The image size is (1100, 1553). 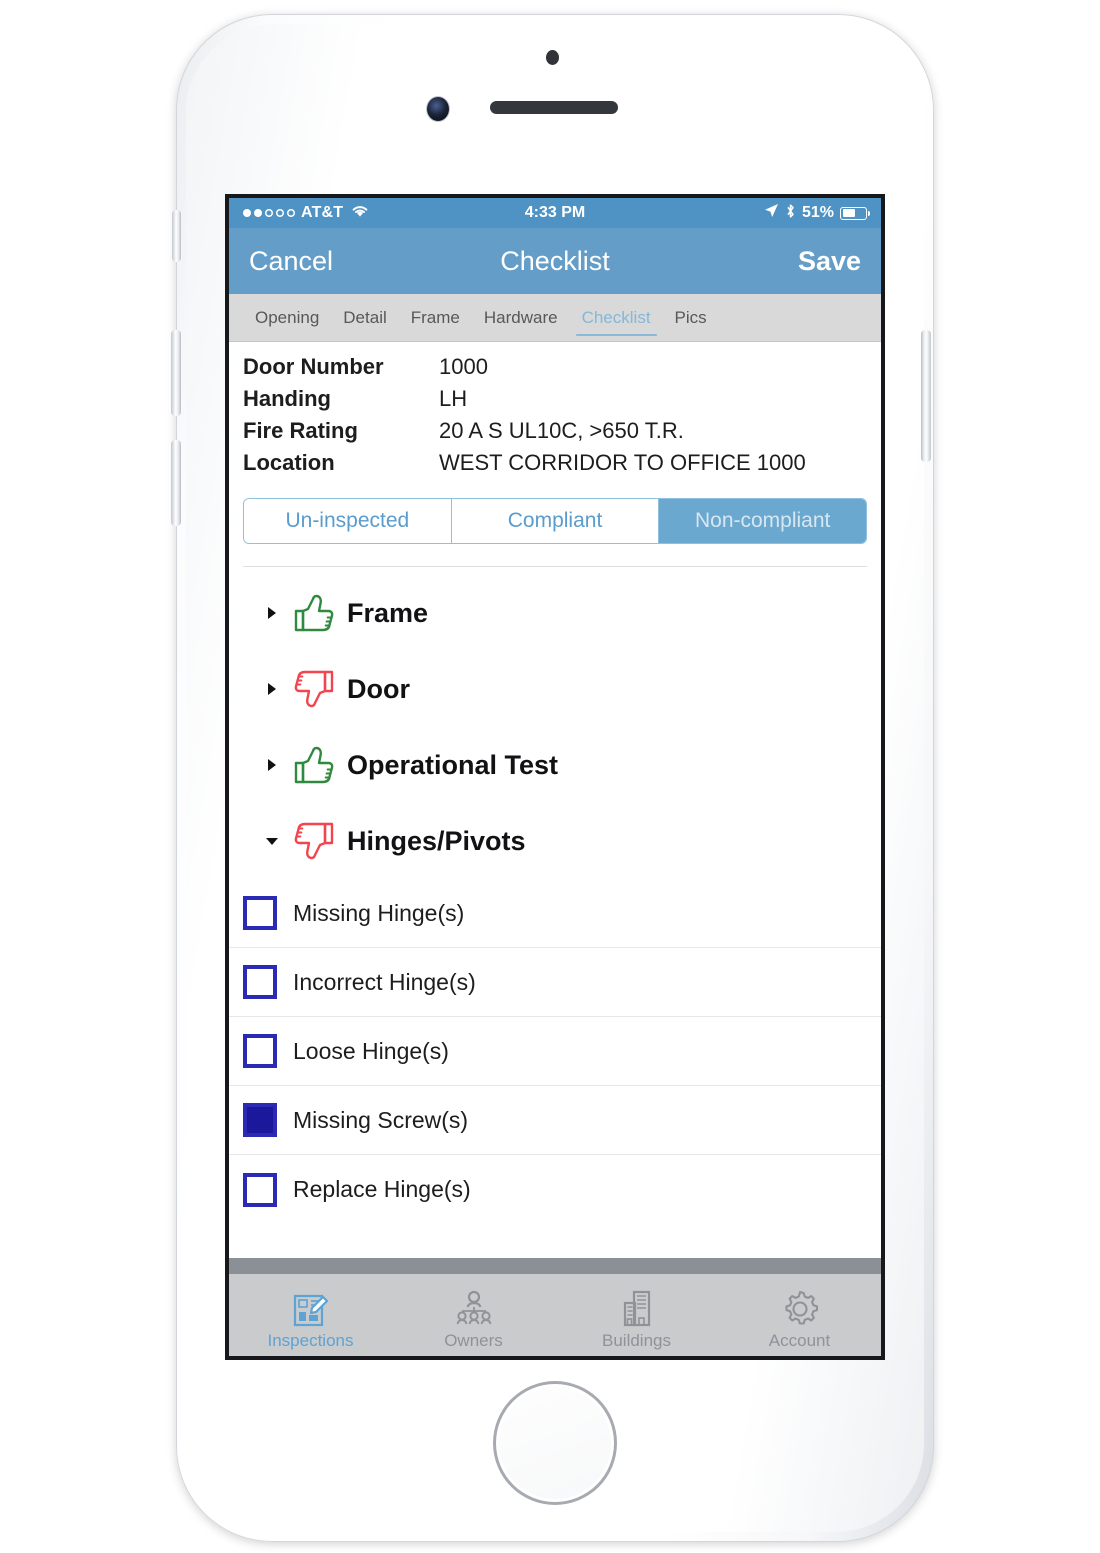 What do you see at coordinates (348, 521) in the screenshot?
I see `segment-un-inspected: Un-inspected` at bounding box center [348, 521].